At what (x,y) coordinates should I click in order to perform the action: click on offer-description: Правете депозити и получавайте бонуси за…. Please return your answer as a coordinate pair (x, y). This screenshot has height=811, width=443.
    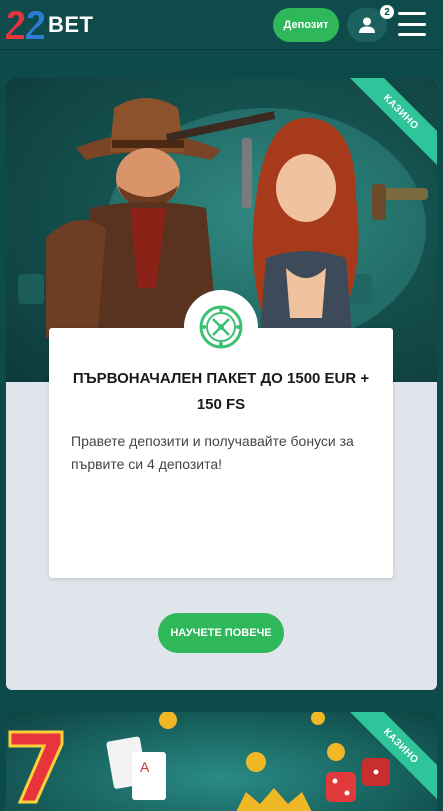
    Looking at the image, I should click on (212, 452).